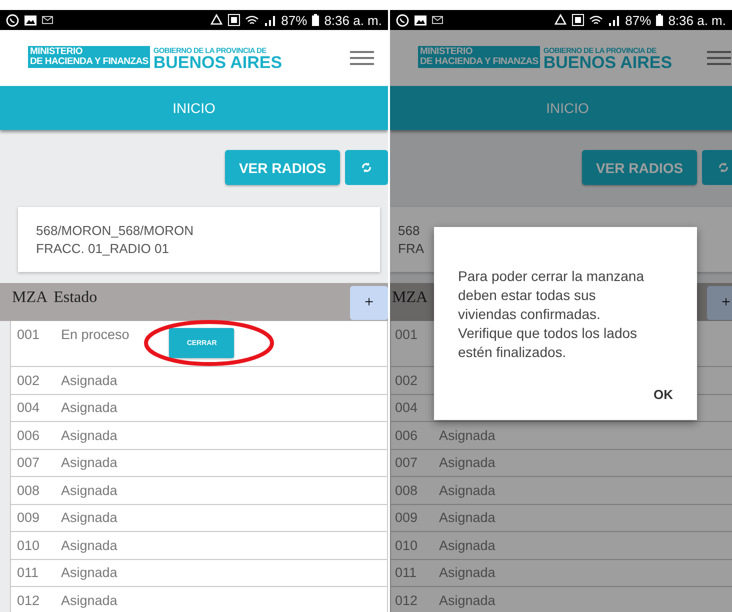 Image resolution: width=732 pixels, height=612 pixels. I want to click on status-cell: En proceso, so click(95, 334).